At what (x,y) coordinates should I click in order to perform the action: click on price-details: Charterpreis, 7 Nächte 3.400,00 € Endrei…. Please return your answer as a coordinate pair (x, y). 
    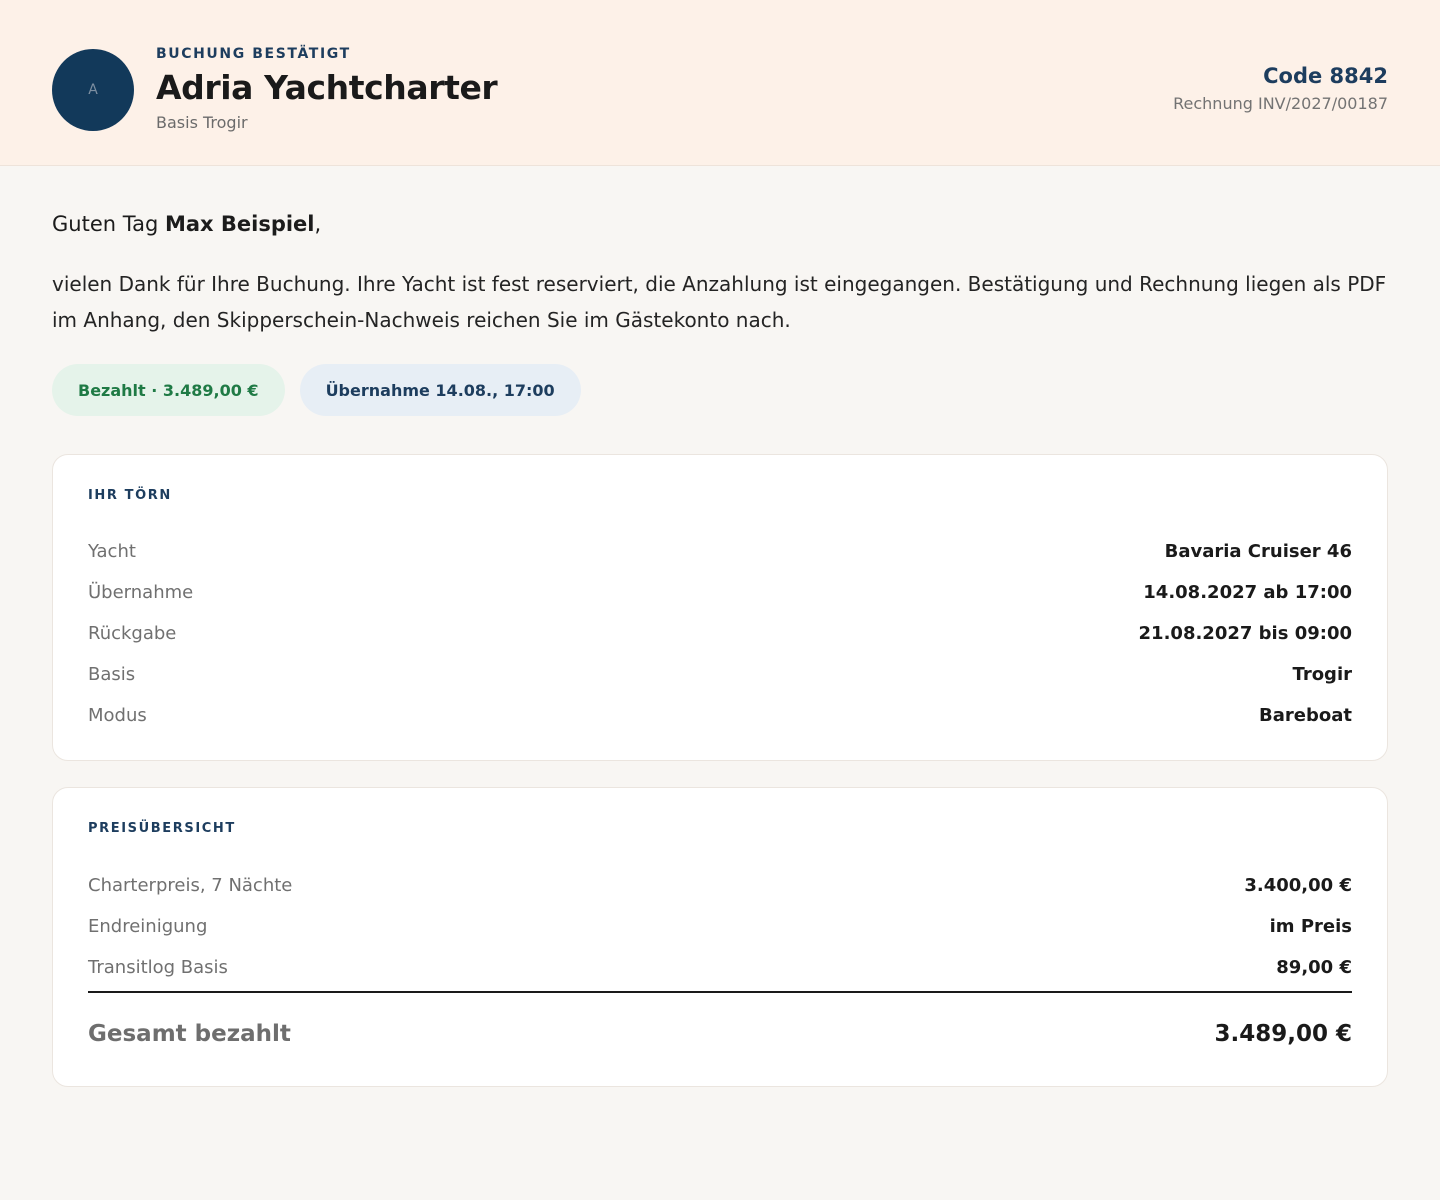
    Looking at the image, I should click on (720, 926).